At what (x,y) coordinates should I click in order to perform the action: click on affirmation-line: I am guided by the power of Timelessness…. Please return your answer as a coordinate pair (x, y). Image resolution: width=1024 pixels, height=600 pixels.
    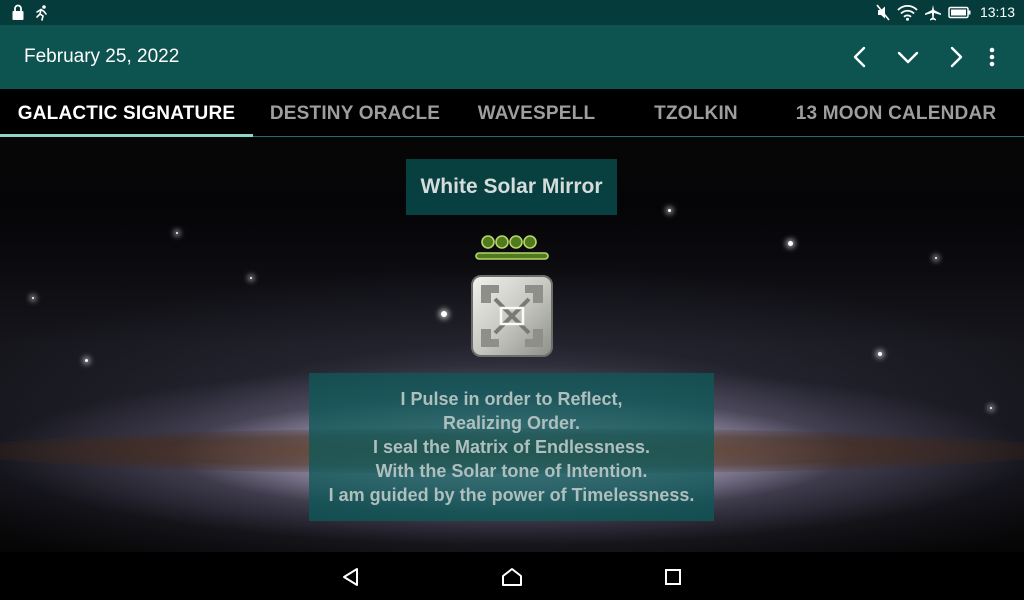
    Looking at the image, I should click on (511, 495).